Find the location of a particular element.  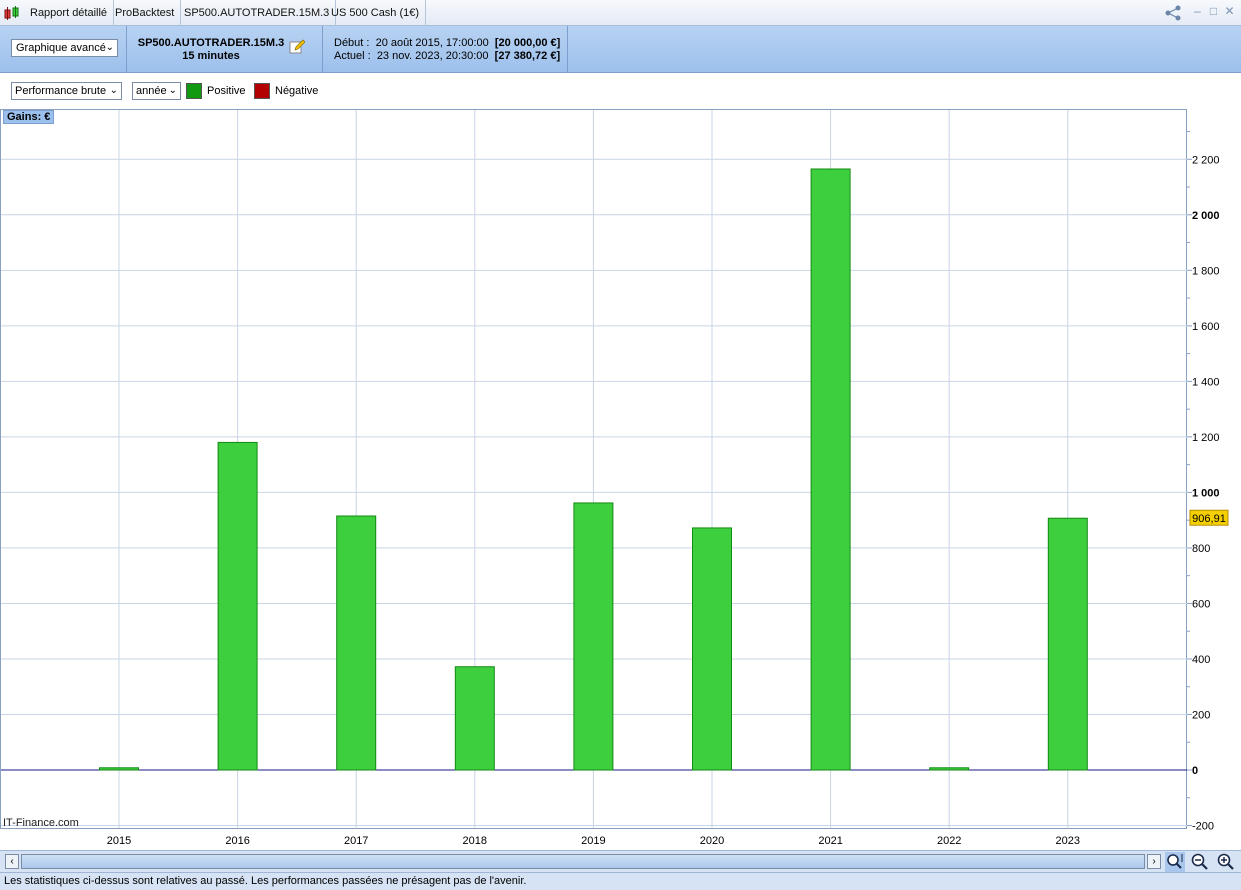

current-date: 23 nov. 2023, 20:30:00 is located at coordinates (432, 56).